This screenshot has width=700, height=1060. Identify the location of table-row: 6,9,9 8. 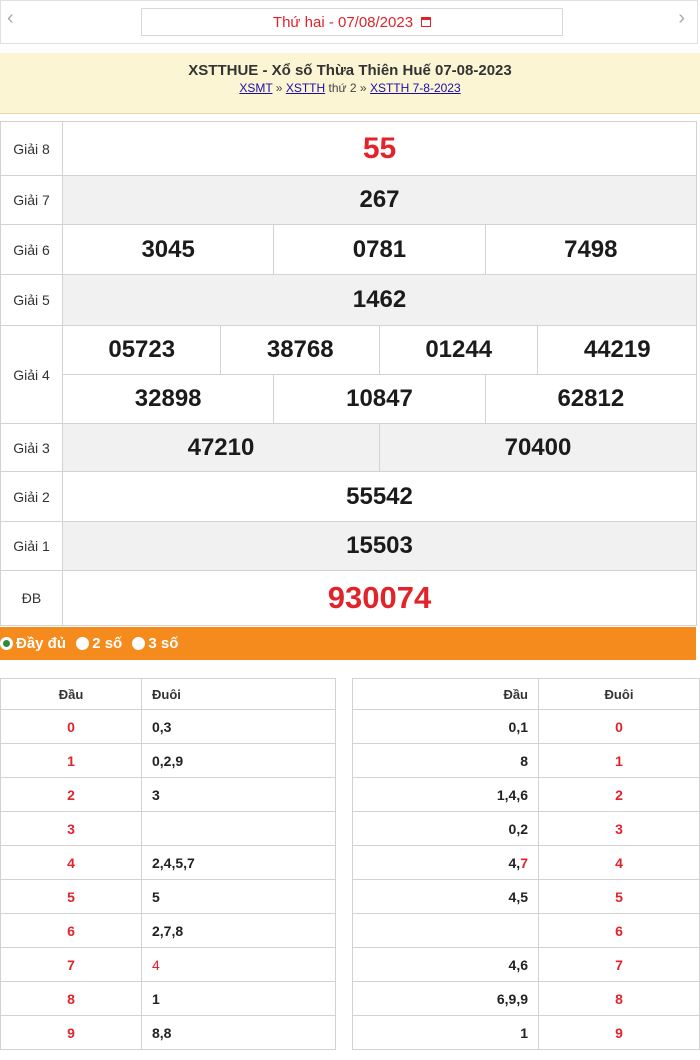
(526, 998).